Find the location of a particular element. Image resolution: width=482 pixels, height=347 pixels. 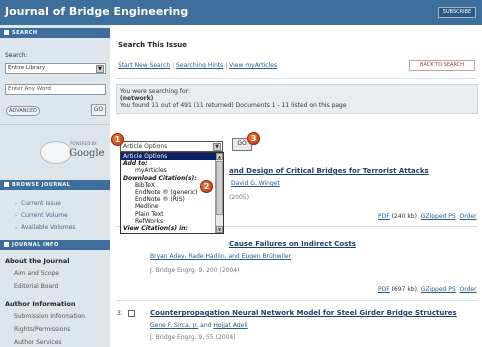

start-new-search-link: Start New Search is located at coordinates (144, 65).